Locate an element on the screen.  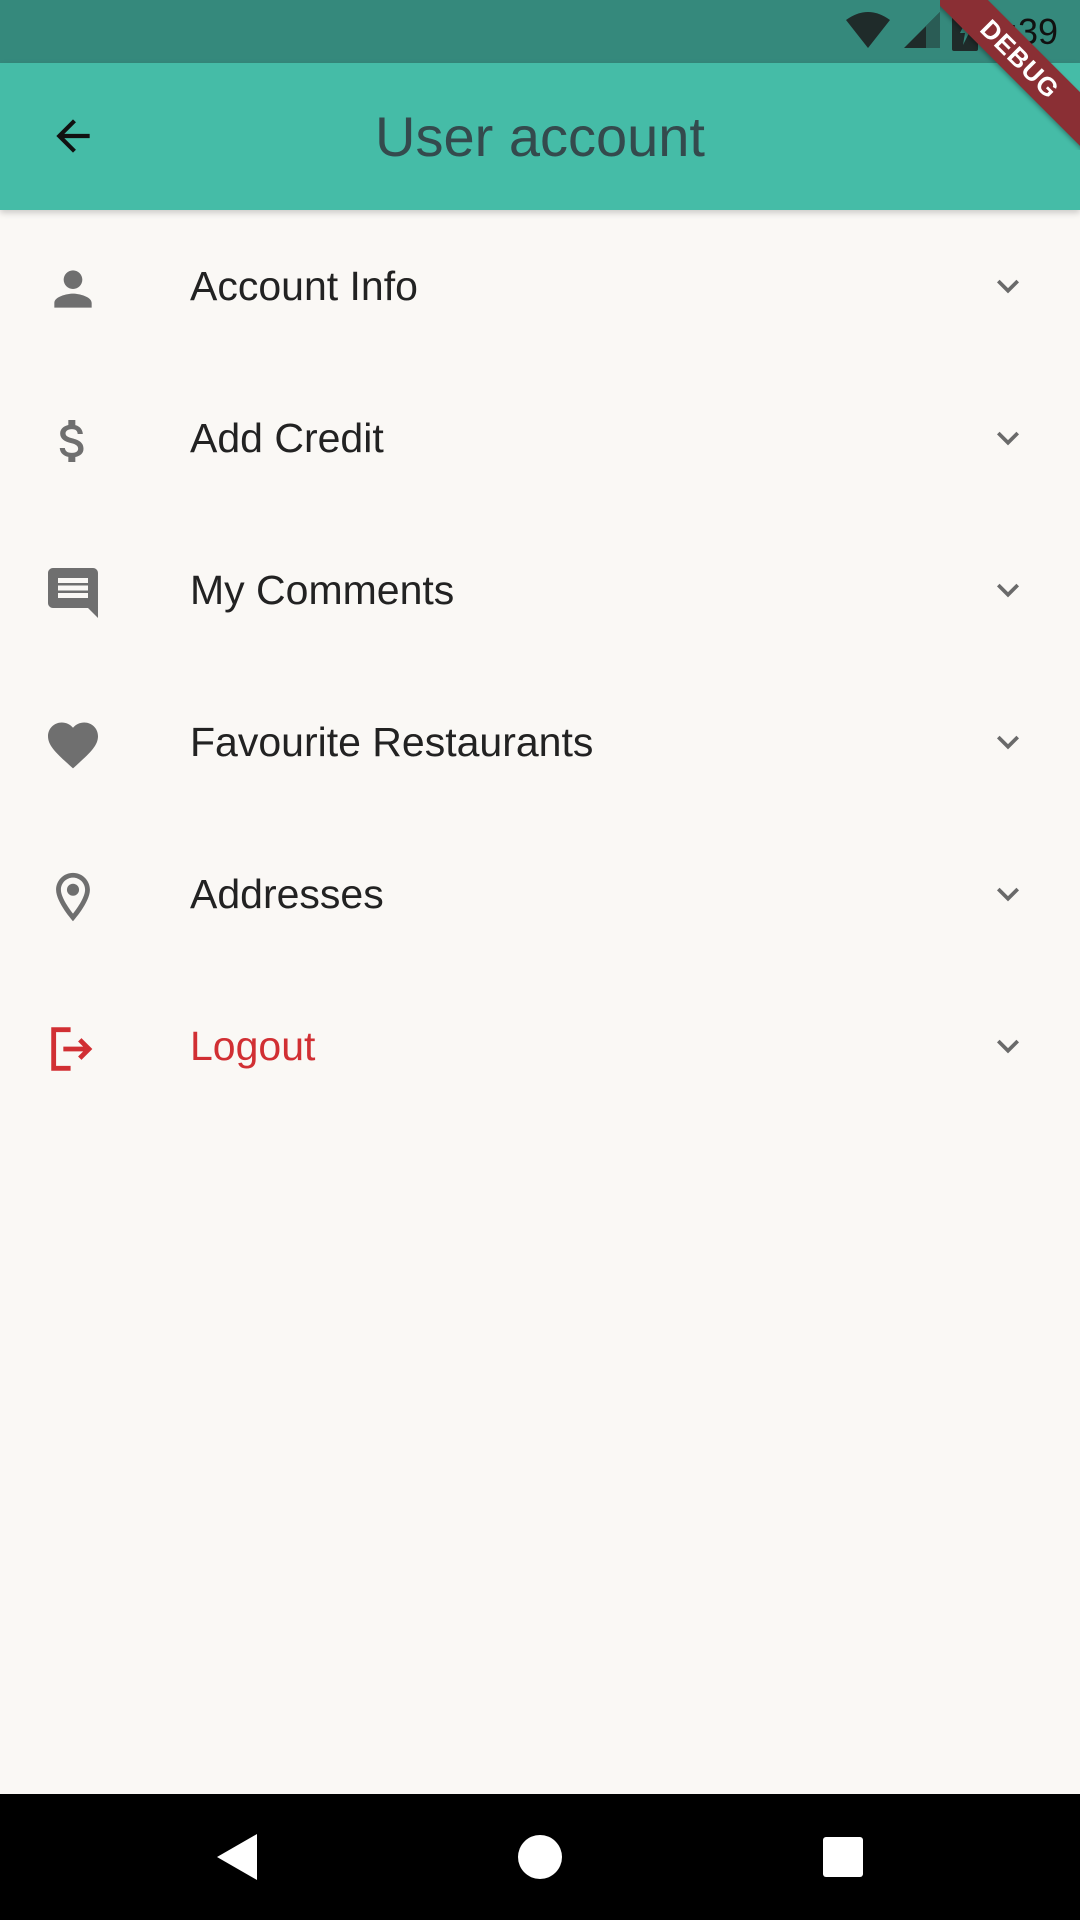
menu-item-label: Account Info is located at coordinates (304, 286).